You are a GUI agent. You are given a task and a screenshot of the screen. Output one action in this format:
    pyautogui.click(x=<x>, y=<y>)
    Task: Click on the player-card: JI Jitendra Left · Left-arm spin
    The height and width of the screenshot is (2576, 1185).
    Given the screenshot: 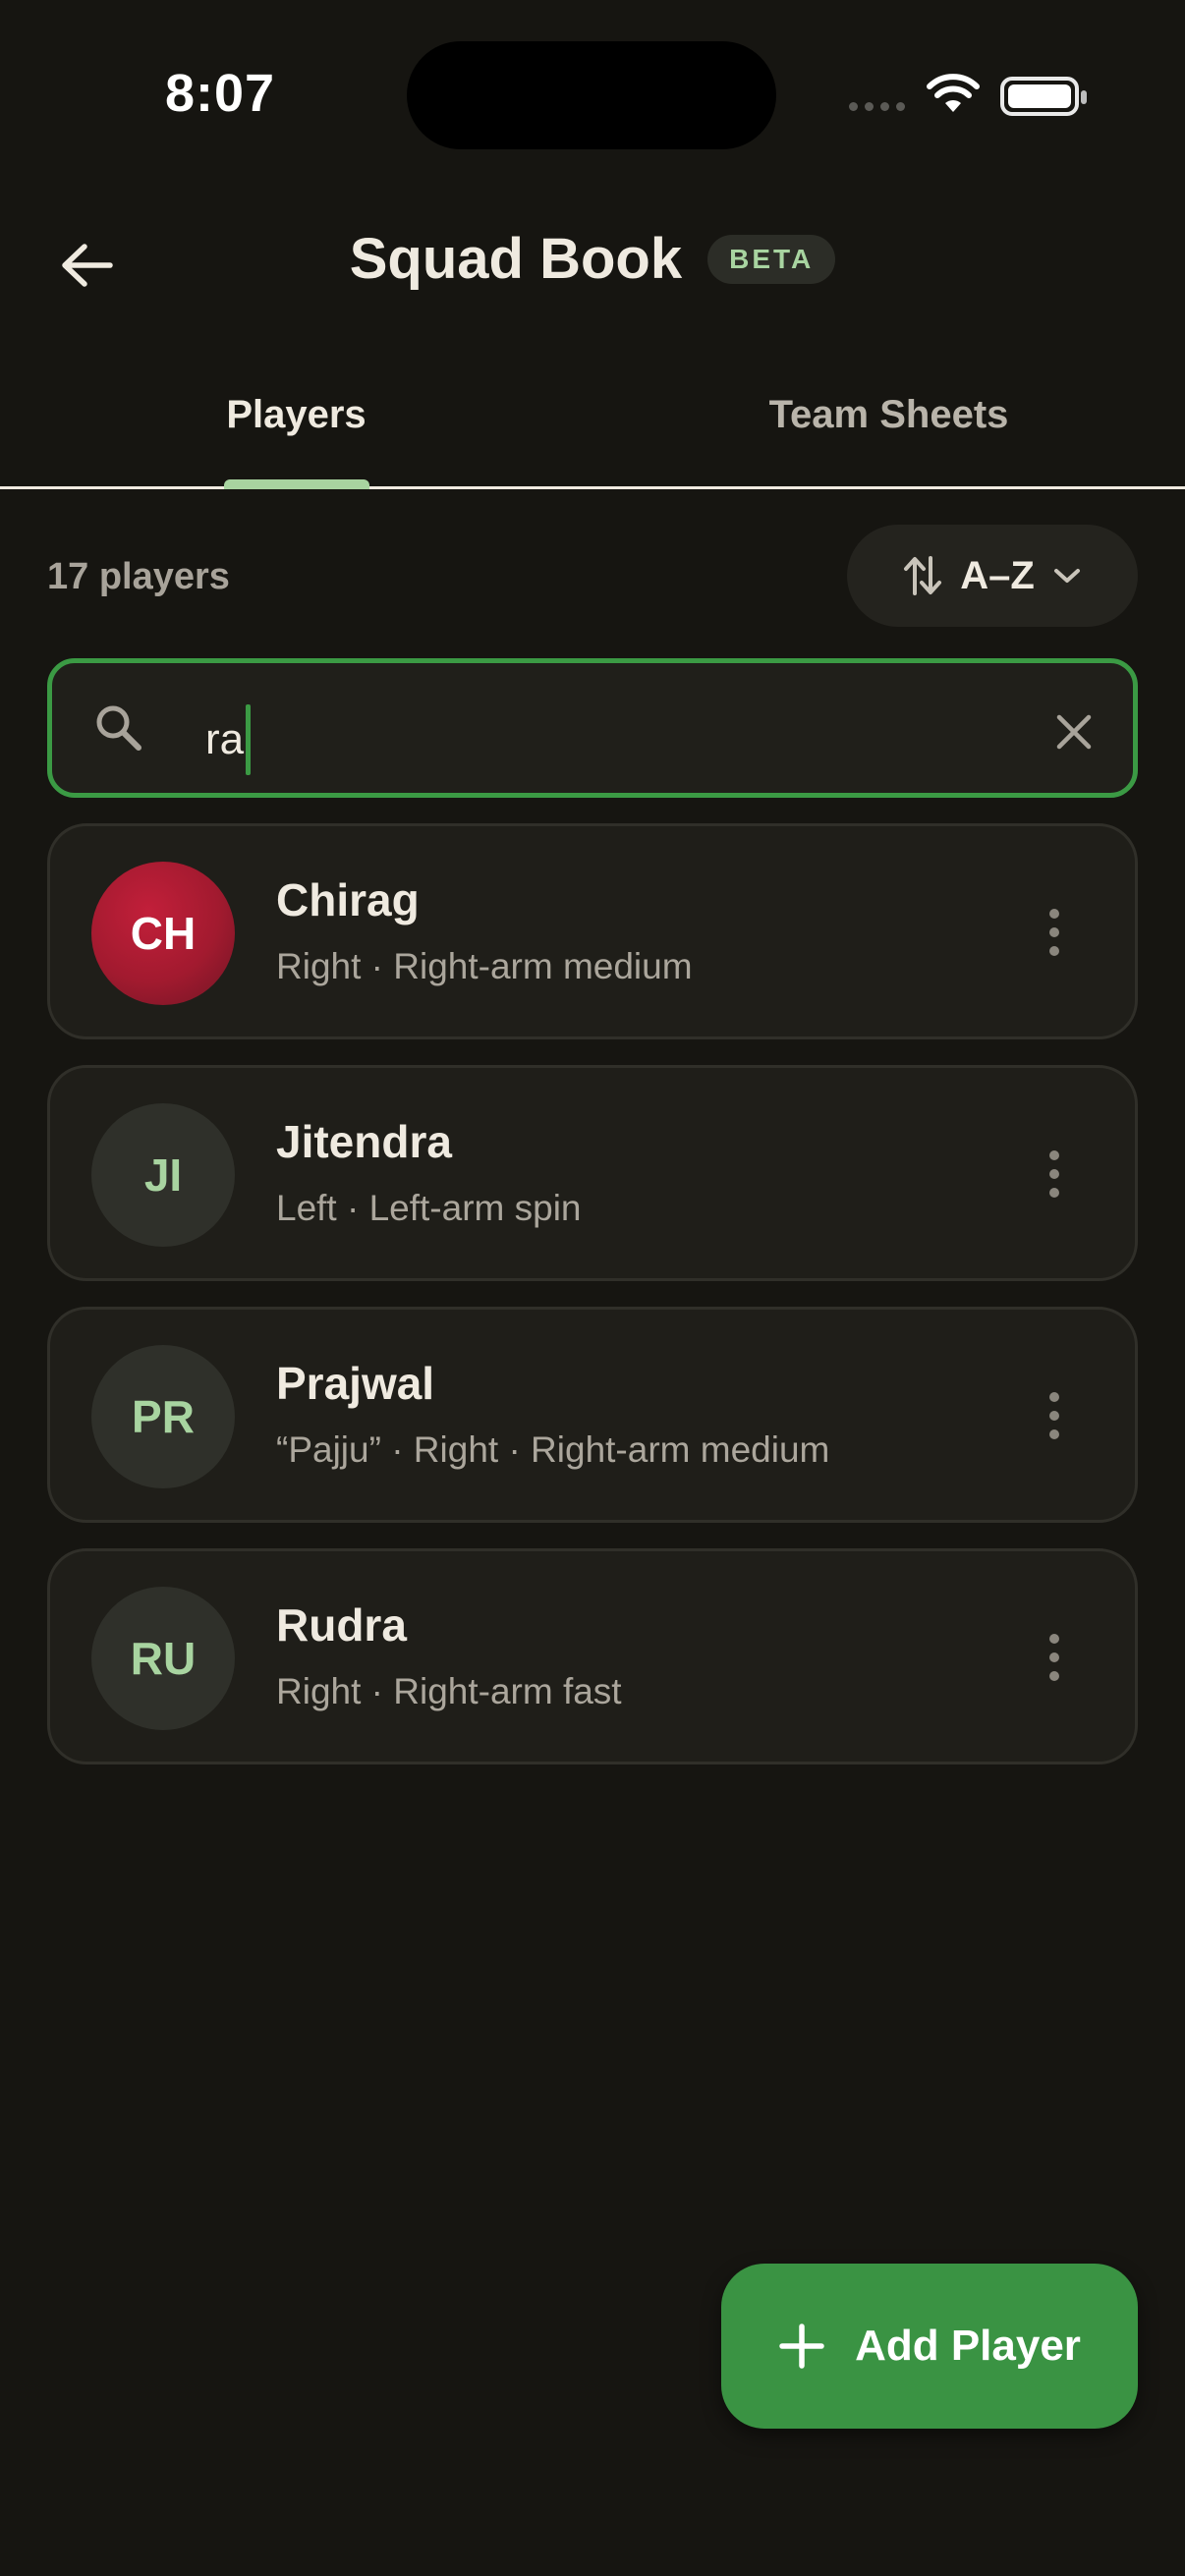 What is the action you would take?
    pyautogui.click(x=592, y=1173)
    